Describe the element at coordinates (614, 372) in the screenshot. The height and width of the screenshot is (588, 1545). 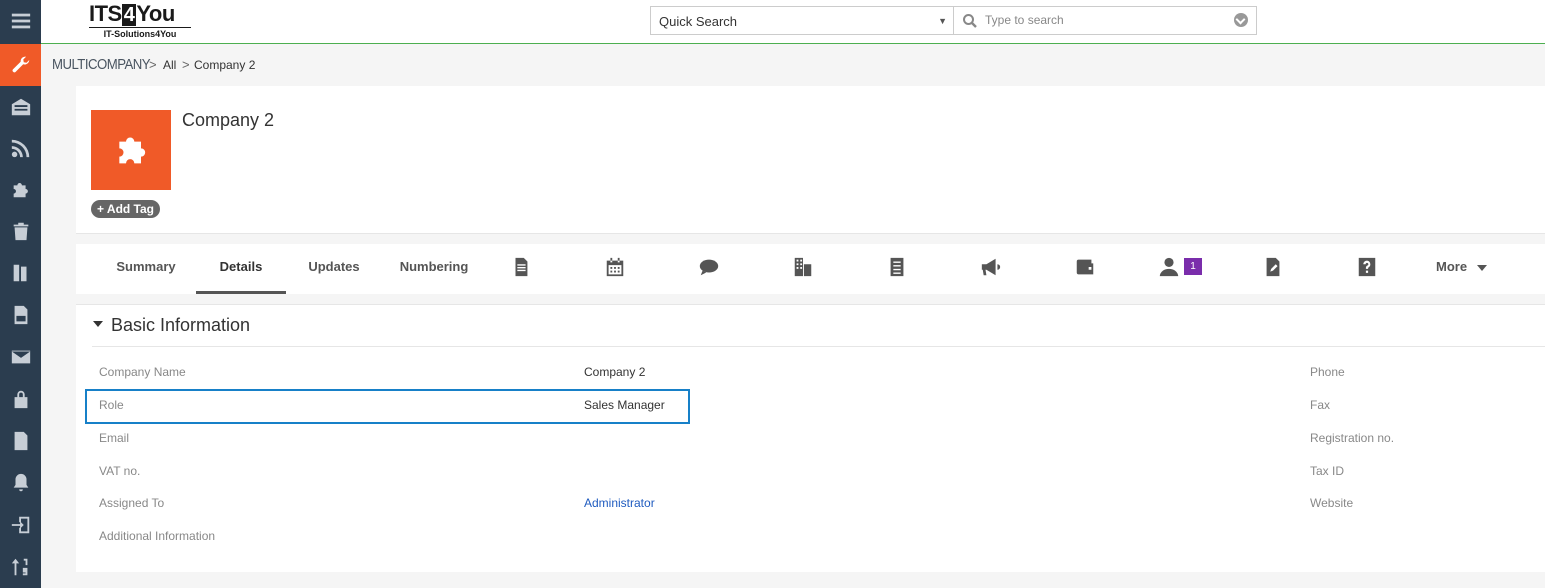
I see `field-value-company-name: Company 2` at that location.